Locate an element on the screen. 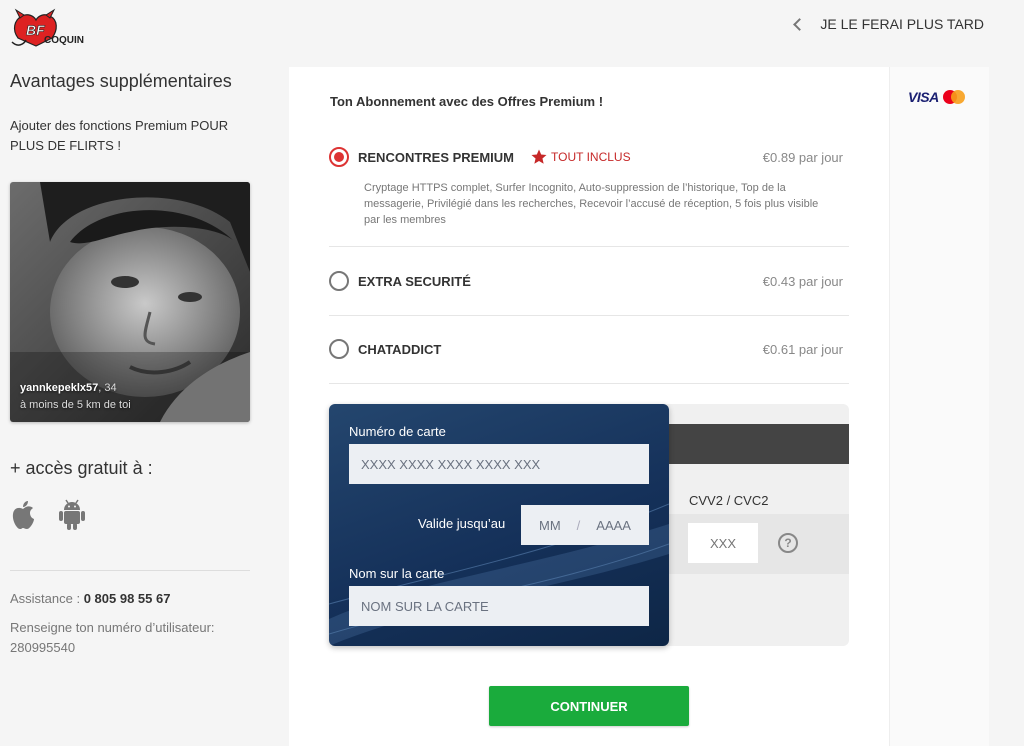 The width and height of the screenshot is (1024, 746). expiry-input: MM / AAAA is located at coordinates (585, 525).